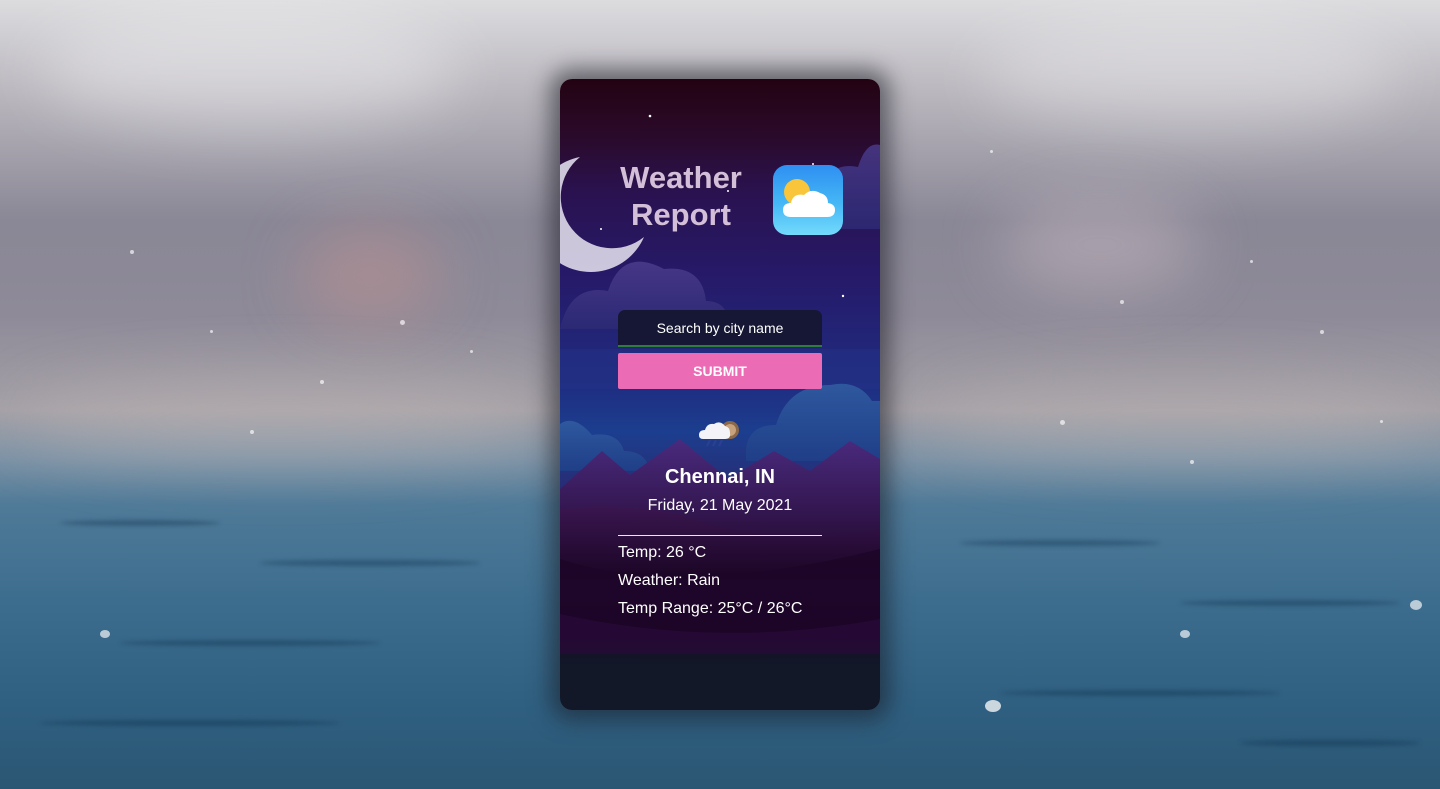 The image size is (1440, 789). I want to click on divider, so click(720, 535).